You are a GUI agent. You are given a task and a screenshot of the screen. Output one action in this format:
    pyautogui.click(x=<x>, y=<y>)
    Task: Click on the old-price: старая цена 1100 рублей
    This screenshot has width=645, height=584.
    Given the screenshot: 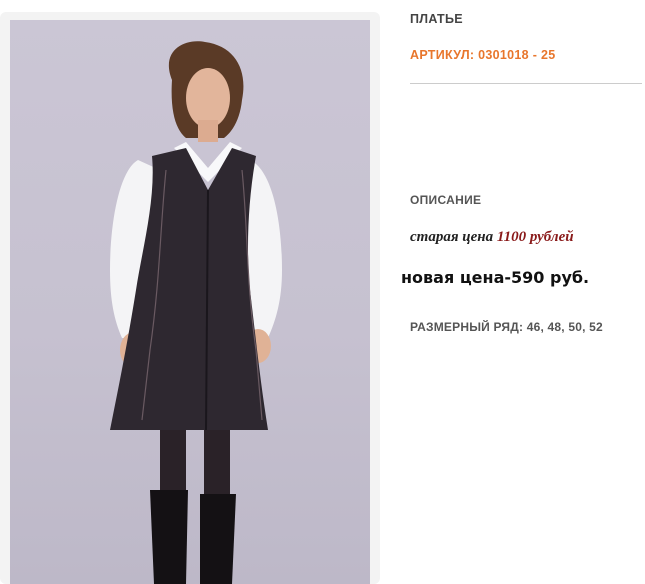 What is the action you would take?
    pyautogui.click(x=492, y=237)
    